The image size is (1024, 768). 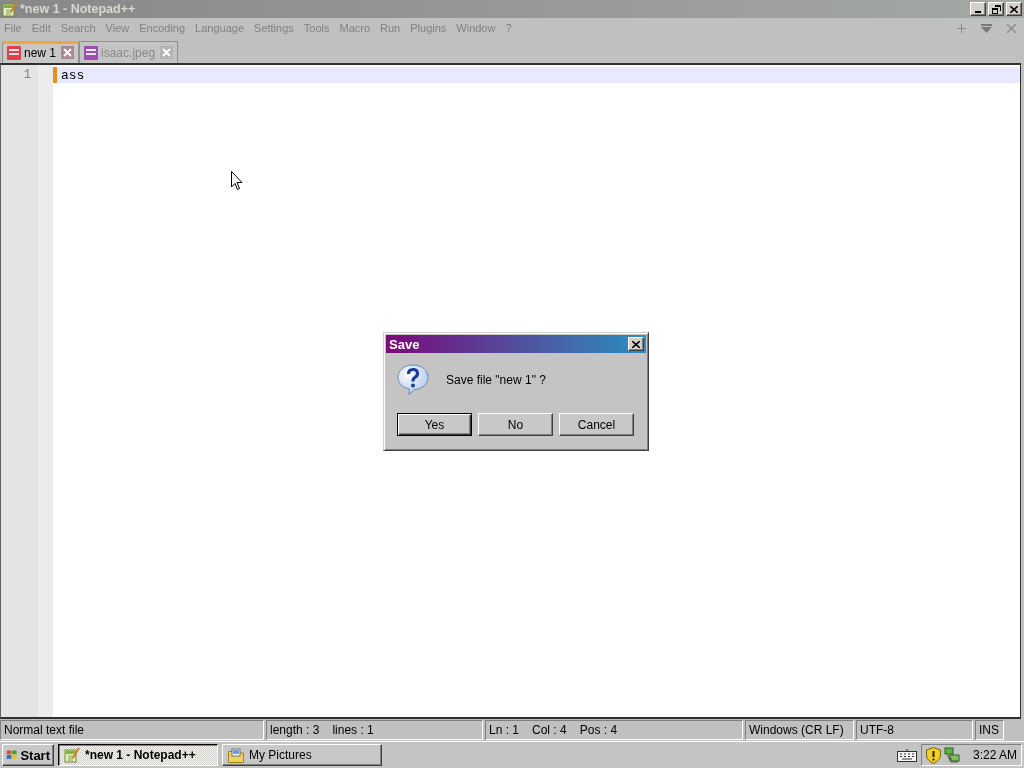 What do you see at coordinates (27, 75) in the screenshot?
I see `line-number: 1` at bounding box center [27, 75].